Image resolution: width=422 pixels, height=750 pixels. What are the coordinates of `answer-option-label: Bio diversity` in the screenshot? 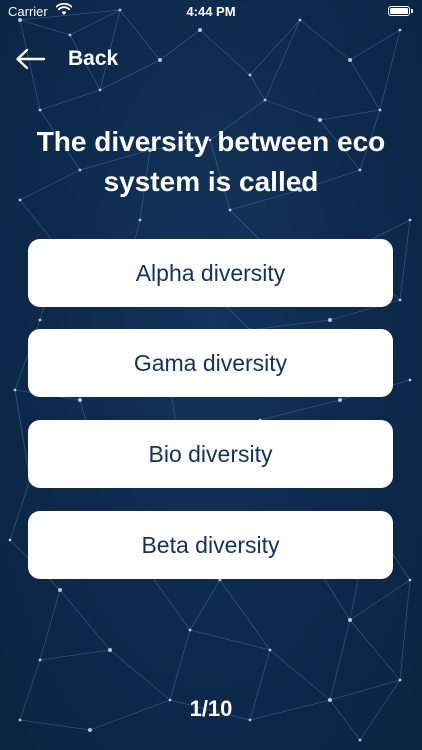 It's located at (210, 453).